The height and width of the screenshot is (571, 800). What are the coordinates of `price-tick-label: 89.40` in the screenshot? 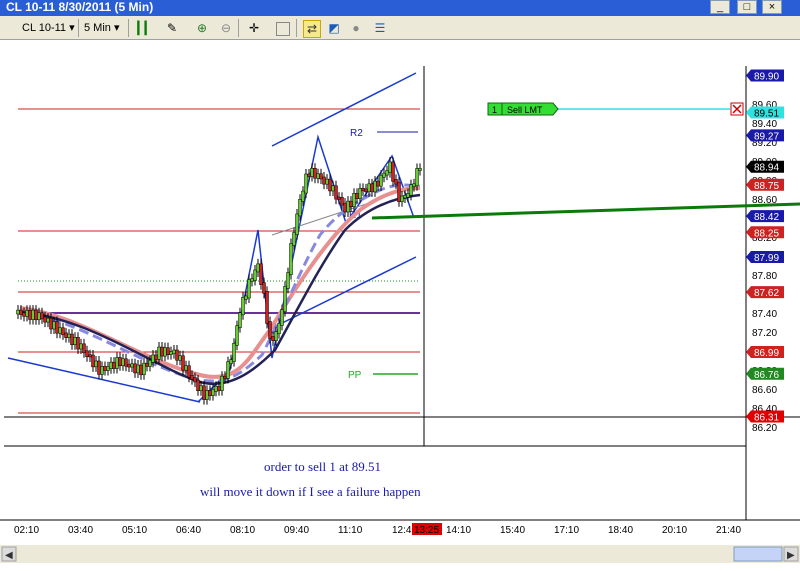 It's located at (764, 124).